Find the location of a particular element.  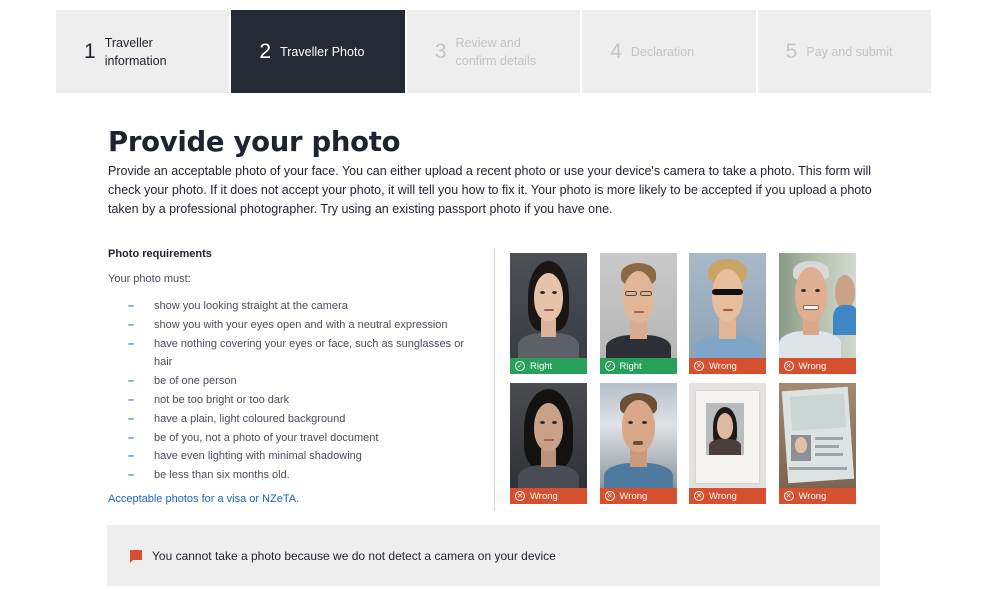

requirements-lead: Your photo must: is located at coordinates (149, 279).